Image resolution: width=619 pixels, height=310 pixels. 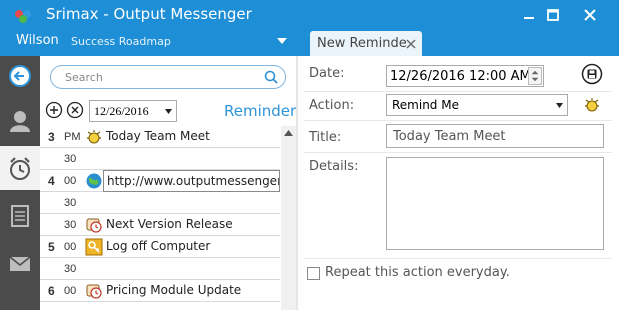 I want to click on minimize-button, so click(x=529, y=15).